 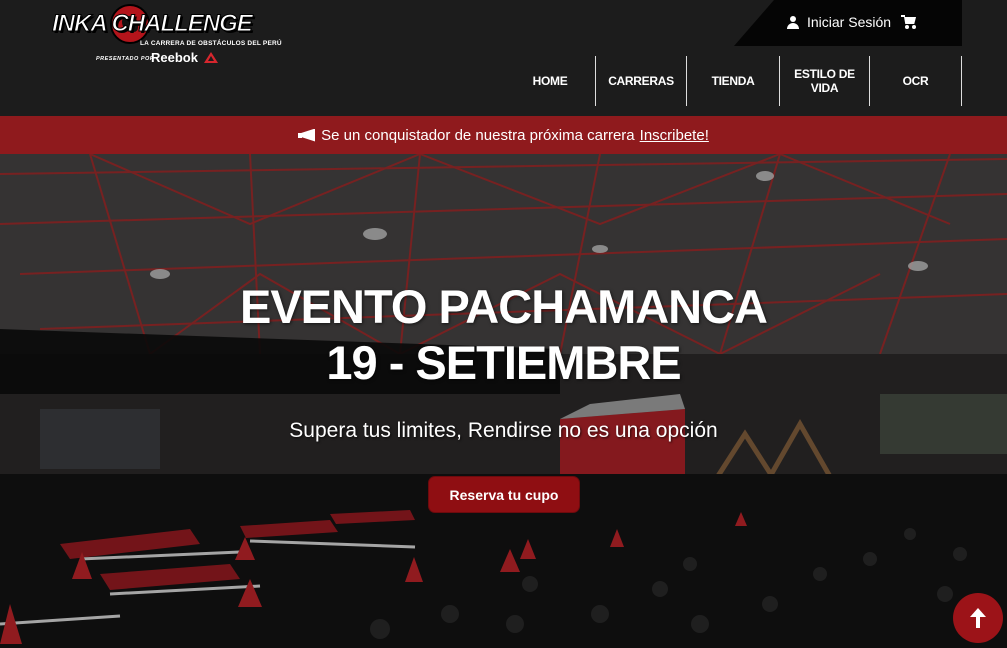 I want to click on nav-item-tienda: TIENDA, so click(x=733, y=81).